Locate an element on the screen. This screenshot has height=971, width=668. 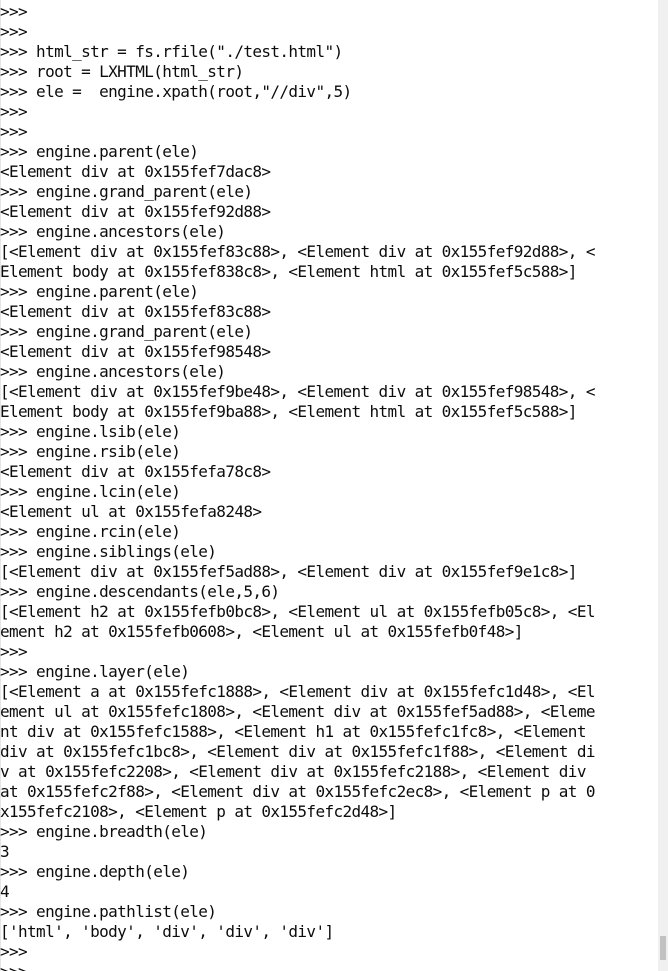
console-line: >>> engine.lcin(ele) is located at coordinates (90, 491).